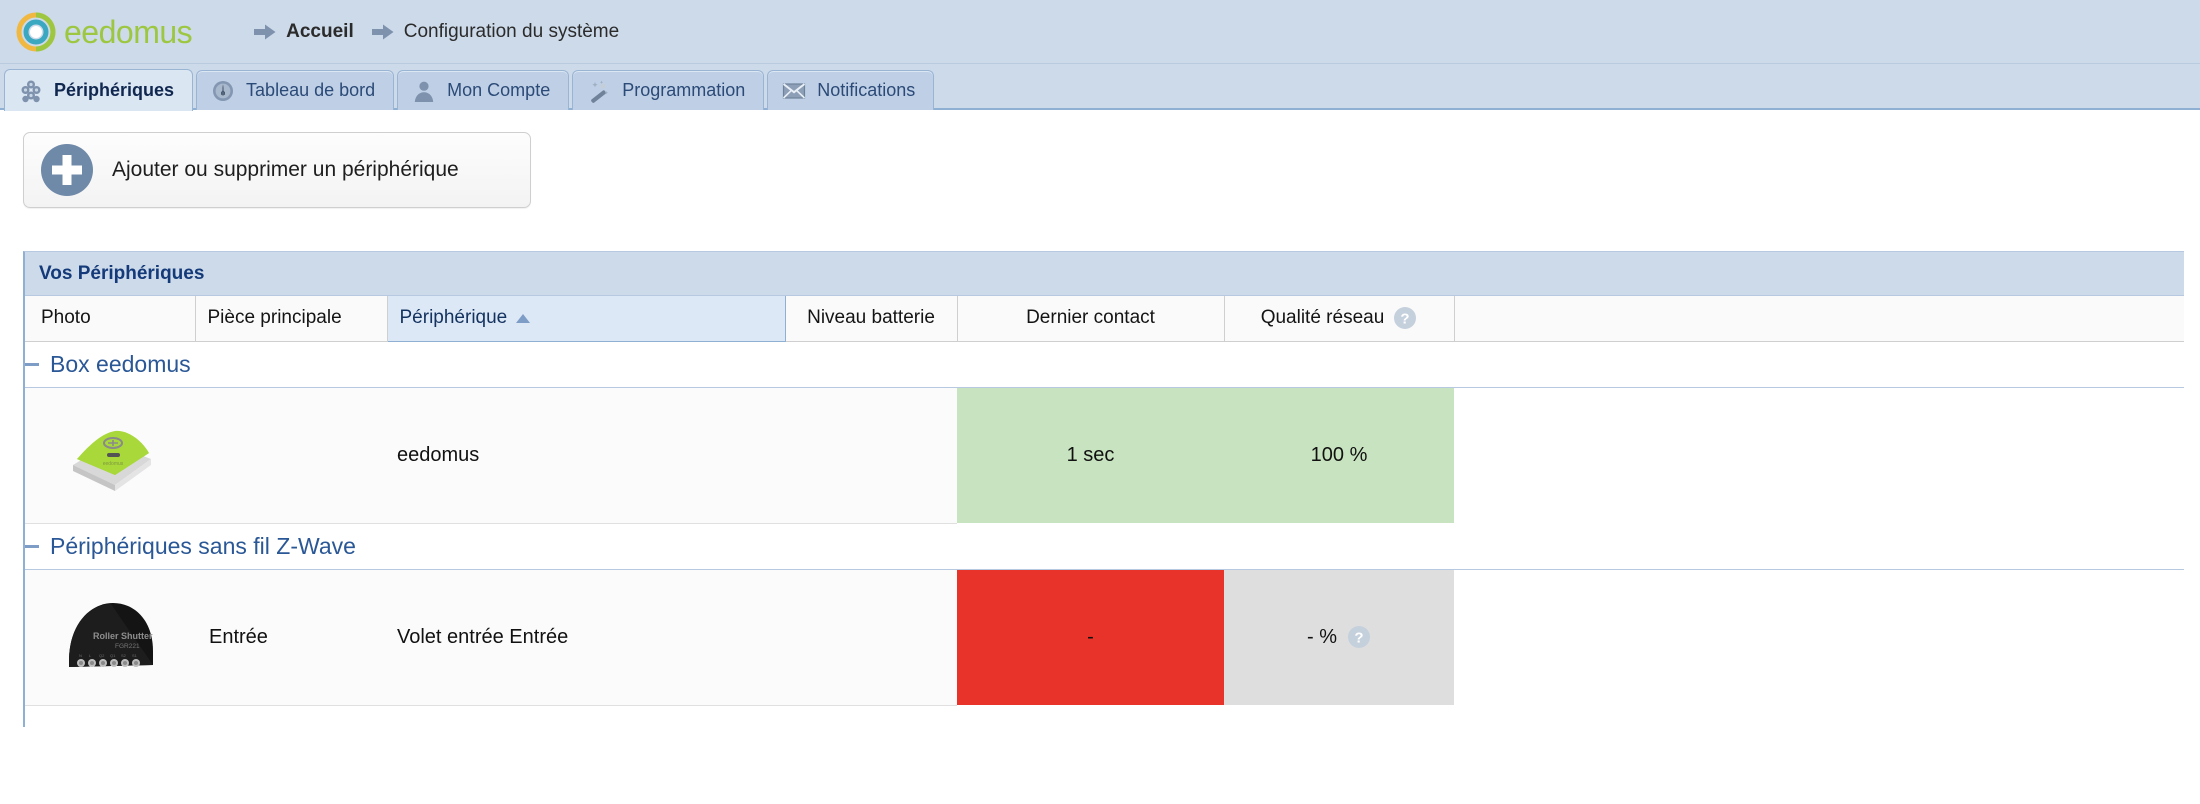 Image resolution: width=2200 pixels, height=804 pixels. Describe the element at coordinates (127, 646) in the screenshot. I see `svg-text: FGR221` at that location.